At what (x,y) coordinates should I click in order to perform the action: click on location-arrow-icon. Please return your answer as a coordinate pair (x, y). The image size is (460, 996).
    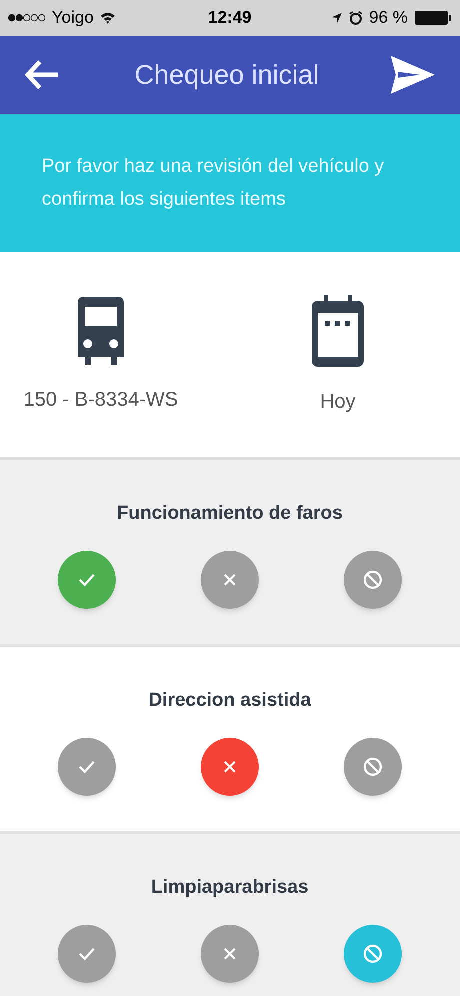
    Looking at the image, I should click on (337, 18).